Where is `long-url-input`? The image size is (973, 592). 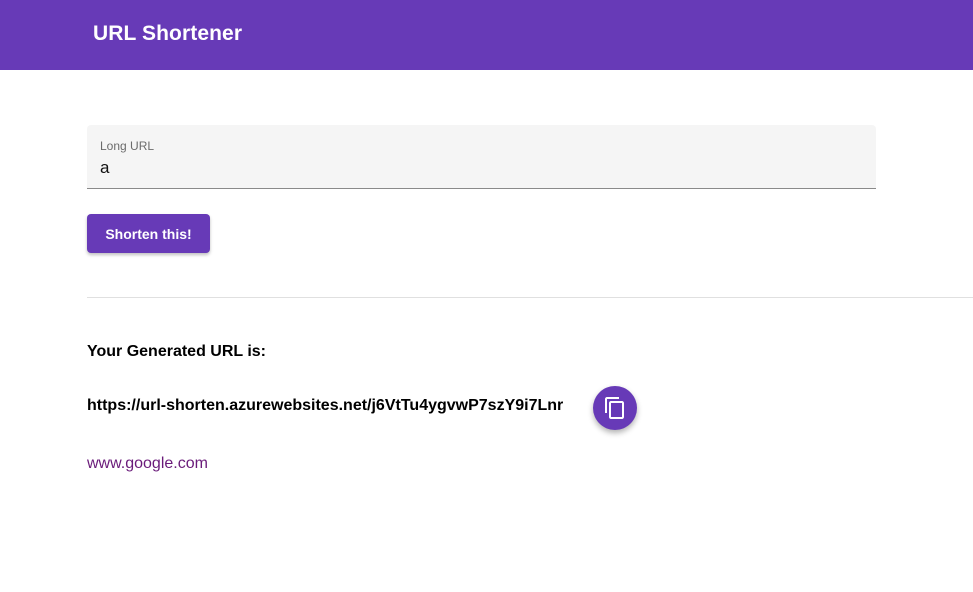 long-url-input is located at coordinates (480, 168).